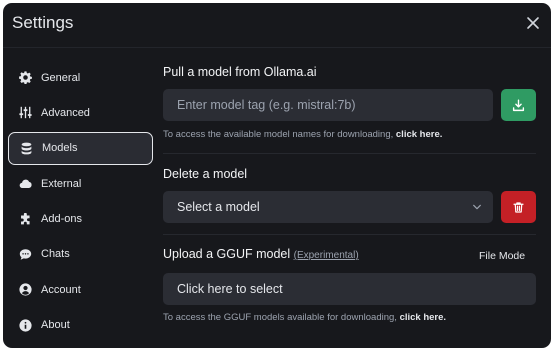  What do you see at coordinates (25, 112) in the screenshot?
I see `sliders-icon` at bounding box center [25, 112].